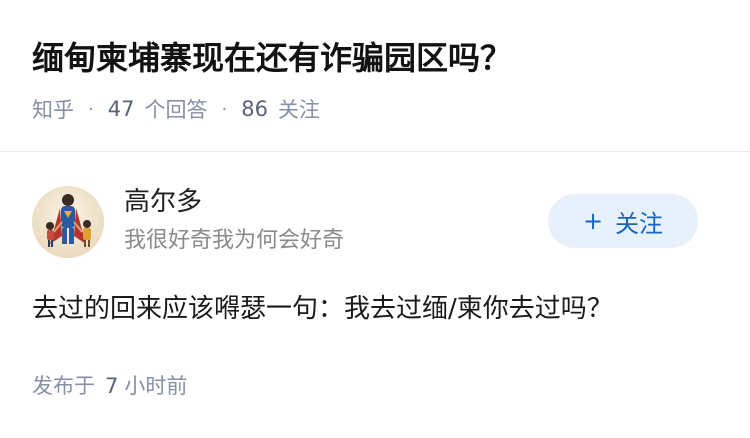  I want to click on answer-content: 去过的回来应该嘚瑟一句：我去过缅/柬你去过吗？, so click(377, 309).